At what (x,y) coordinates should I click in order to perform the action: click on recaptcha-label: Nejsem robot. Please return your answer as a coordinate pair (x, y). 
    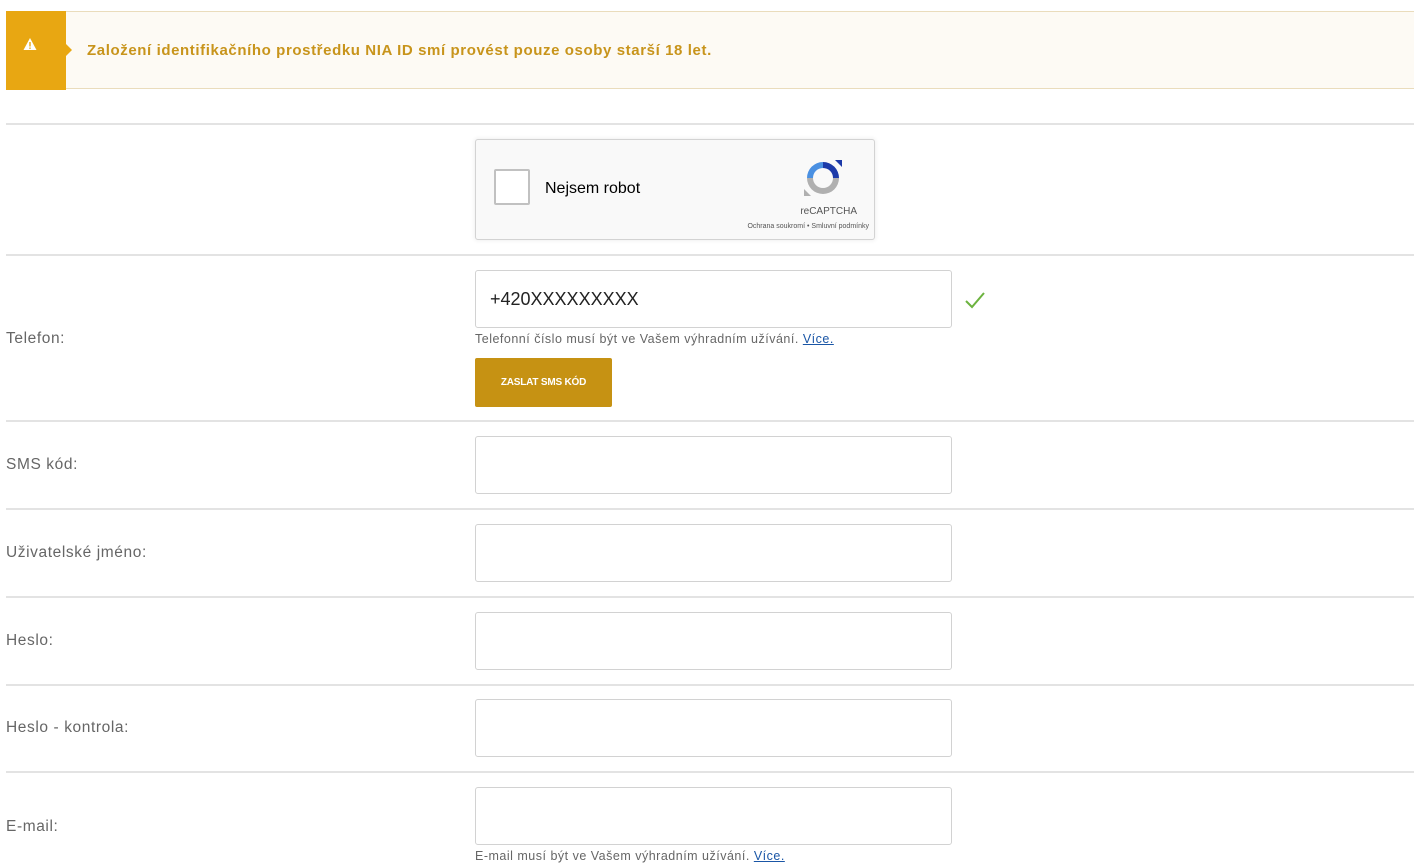
    Looking at the image, I should click on (593, 188).